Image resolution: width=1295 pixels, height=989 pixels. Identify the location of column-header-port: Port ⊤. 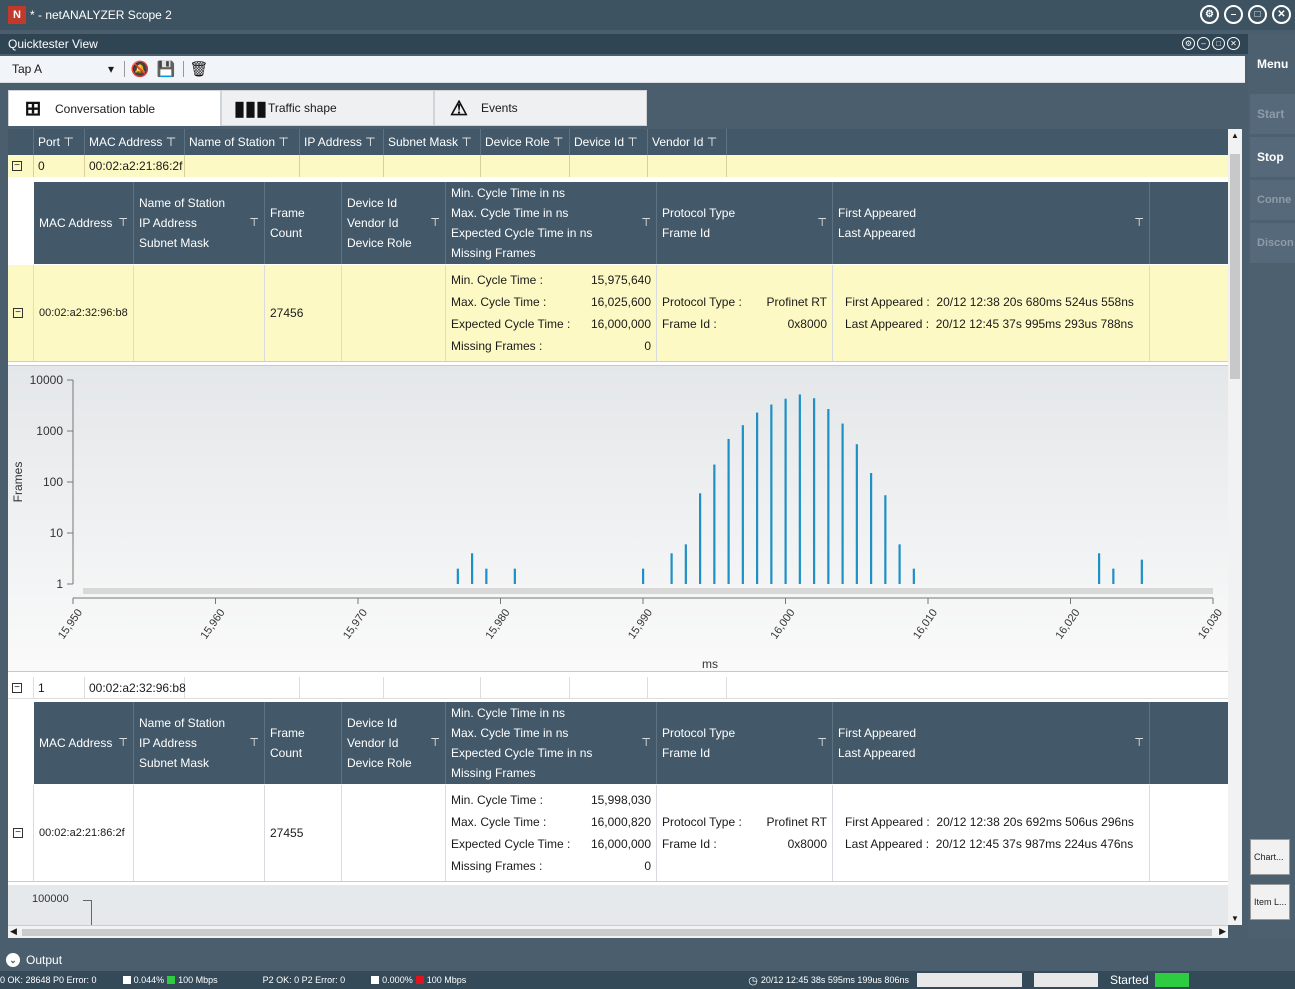
(59, 142).